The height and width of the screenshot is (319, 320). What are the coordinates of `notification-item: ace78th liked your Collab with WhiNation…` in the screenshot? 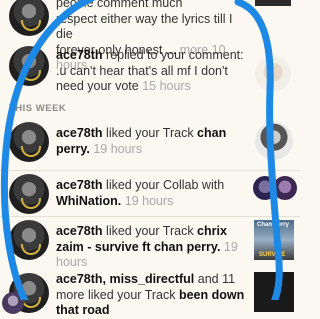 It's located at (150, 196).